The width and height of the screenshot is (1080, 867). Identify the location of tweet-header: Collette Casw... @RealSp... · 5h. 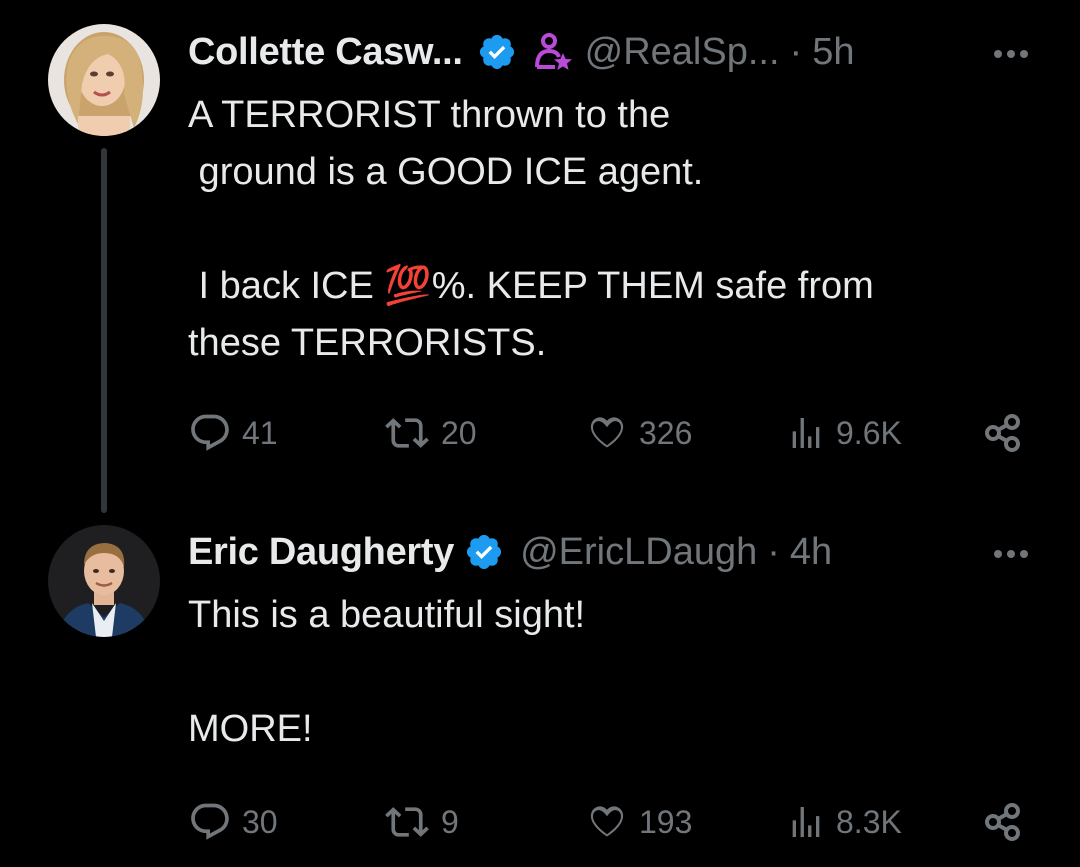
(521, 52).